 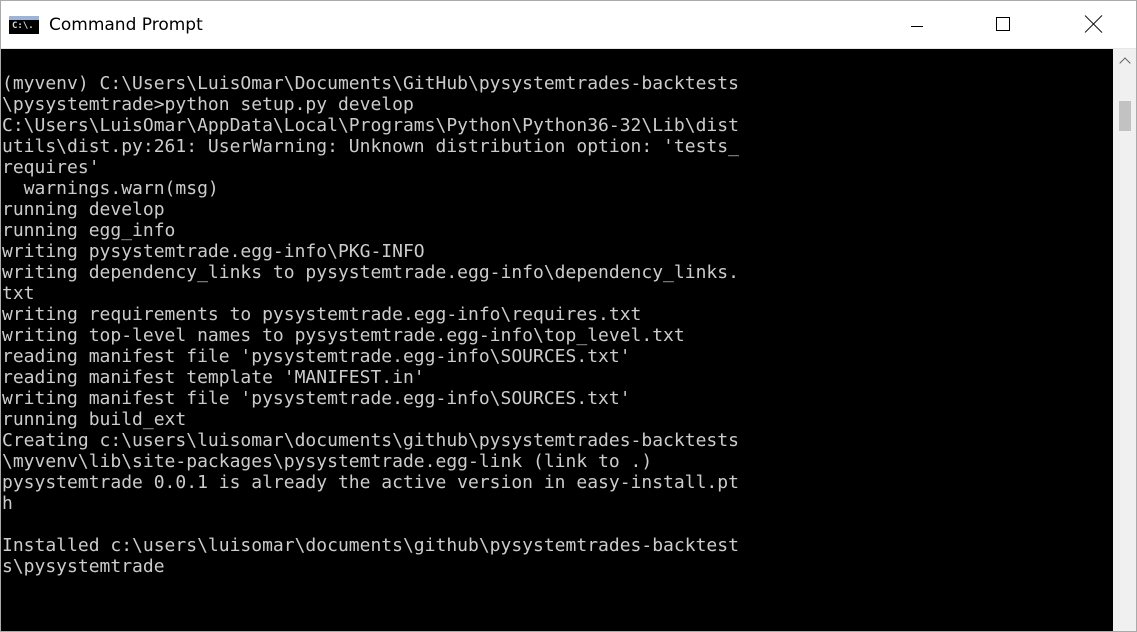 What do you see at coordinates (213, 377) in the screenshot?
I see `console-line: reading manifest template 'MANIFEST.in'` at bounding box center [213, 377].